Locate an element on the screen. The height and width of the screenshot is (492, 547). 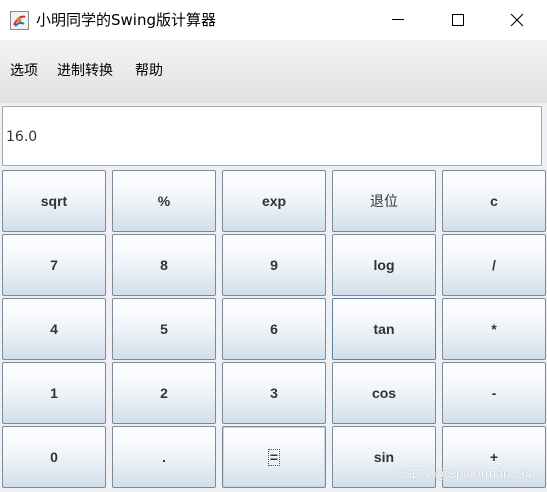
key-backspace: 退位 is located at coordinates (384, 201).